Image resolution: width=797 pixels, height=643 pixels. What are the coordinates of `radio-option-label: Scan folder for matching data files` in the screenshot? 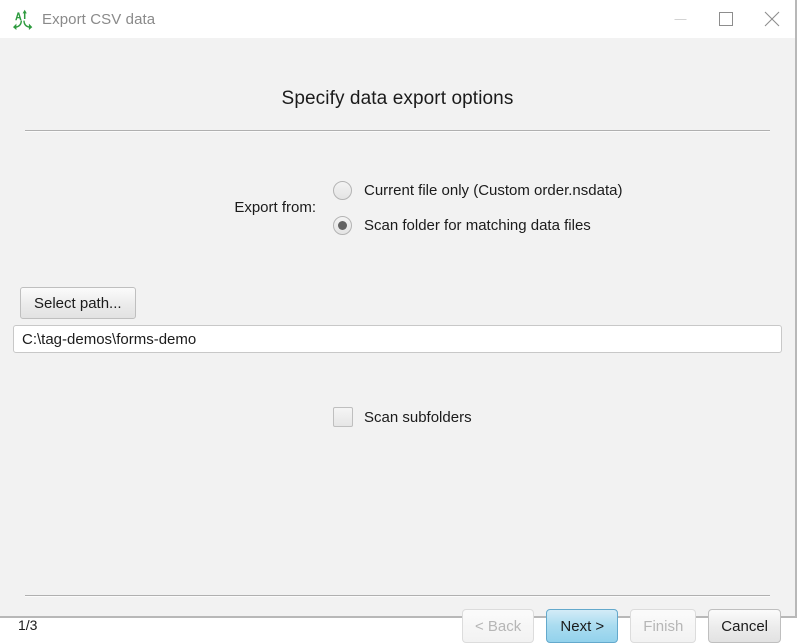 It's located at (477, 225).